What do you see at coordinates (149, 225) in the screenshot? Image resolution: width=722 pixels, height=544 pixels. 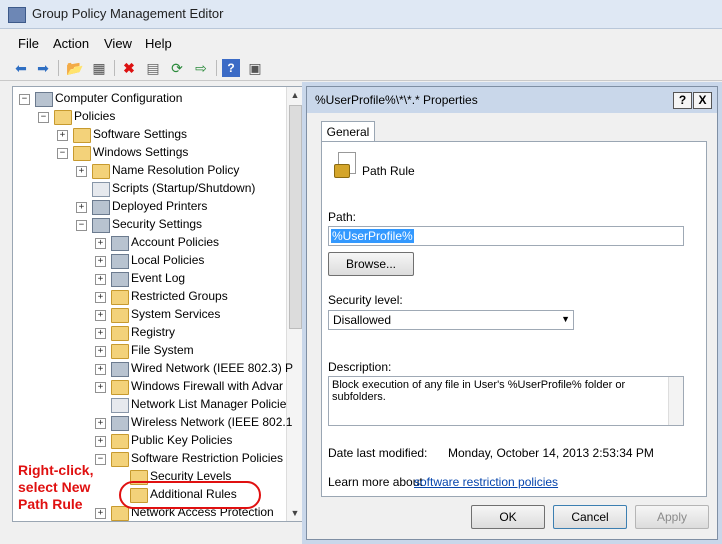 I see `tree-node: − Security Settings` at bounding box center [149, 225].